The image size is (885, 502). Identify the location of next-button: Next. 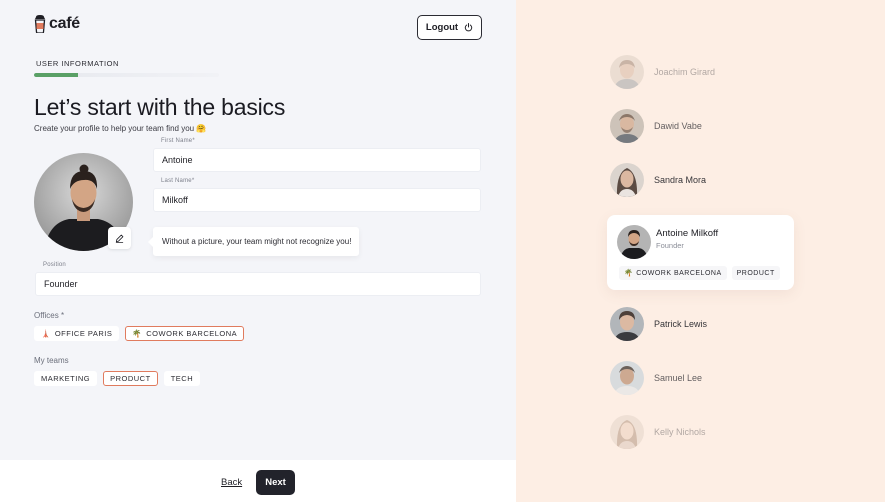
(275, 482).